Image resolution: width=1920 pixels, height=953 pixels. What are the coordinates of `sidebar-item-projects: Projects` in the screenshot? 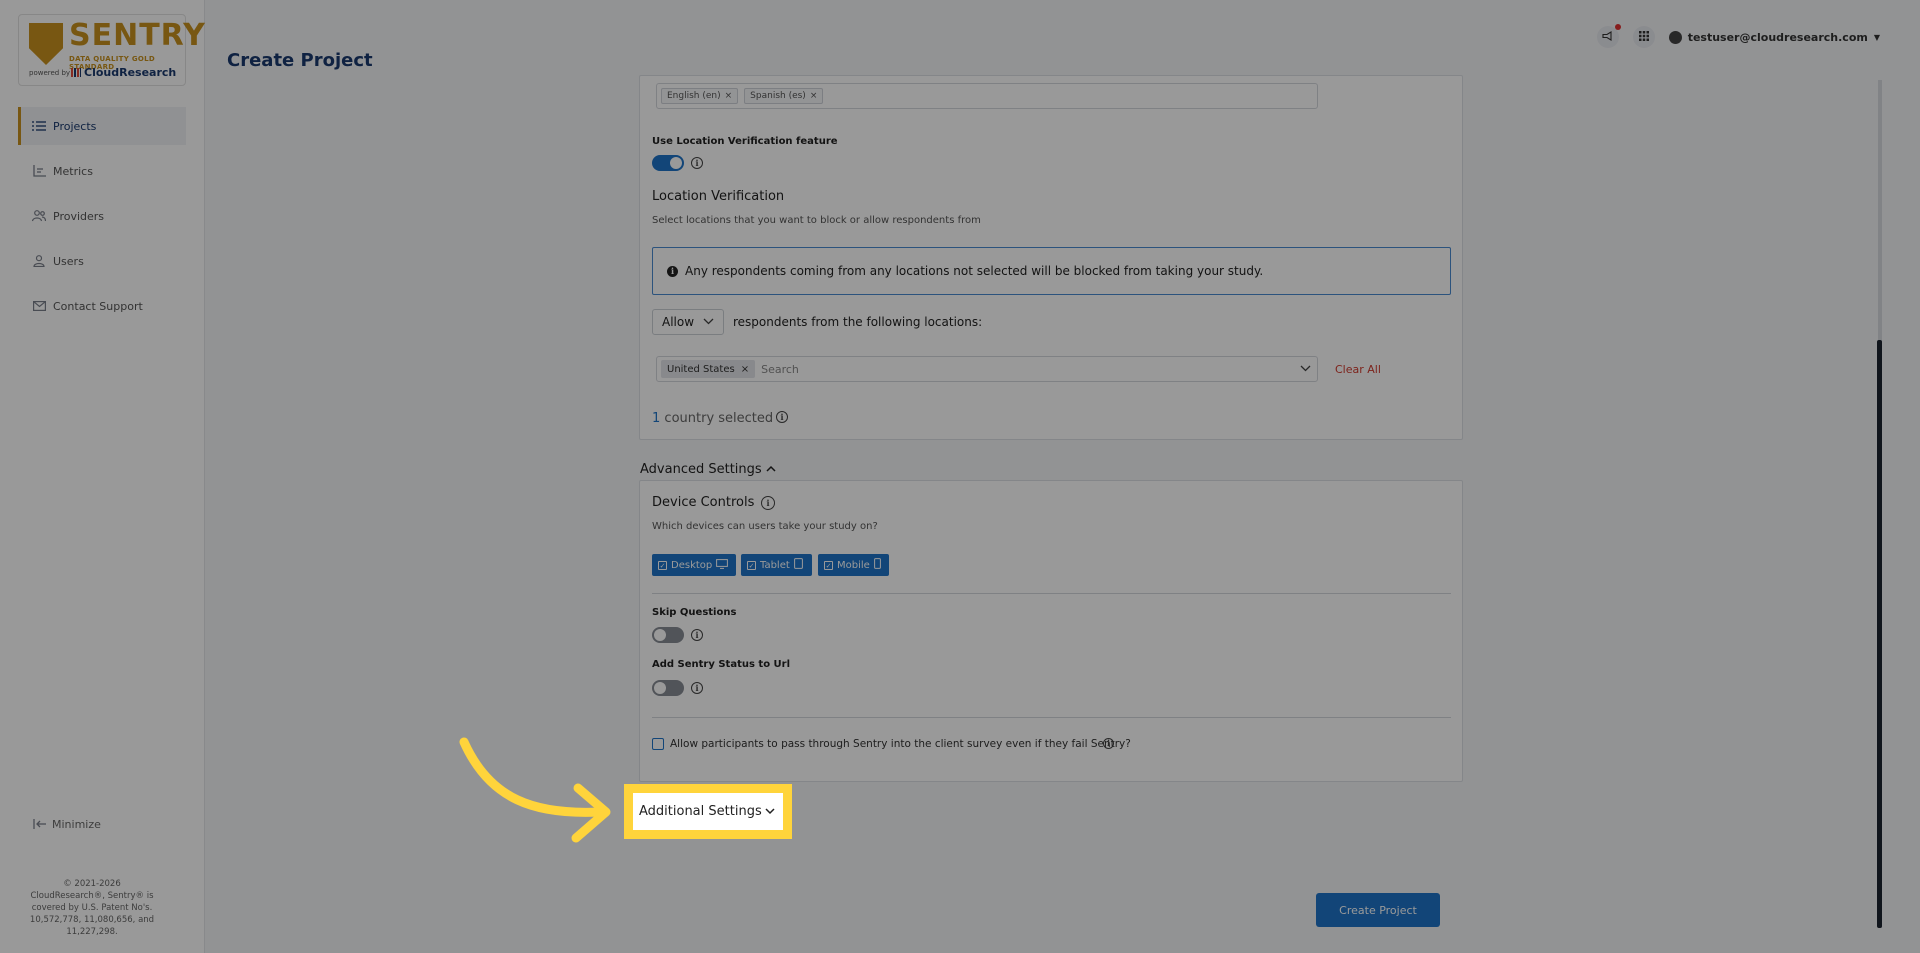 It's located at (102, 126).